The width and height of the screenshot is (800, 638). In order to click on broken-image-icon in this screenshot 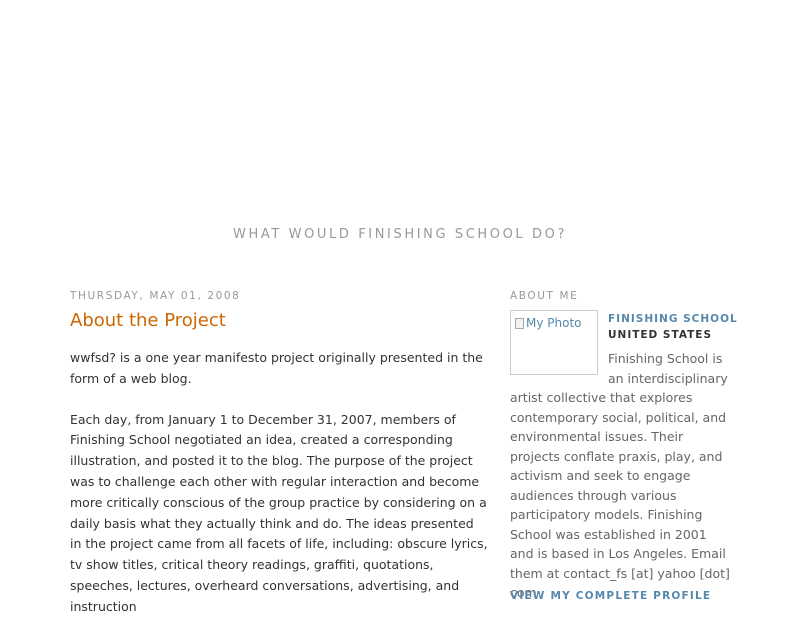, I will do `click(519, 323)`.